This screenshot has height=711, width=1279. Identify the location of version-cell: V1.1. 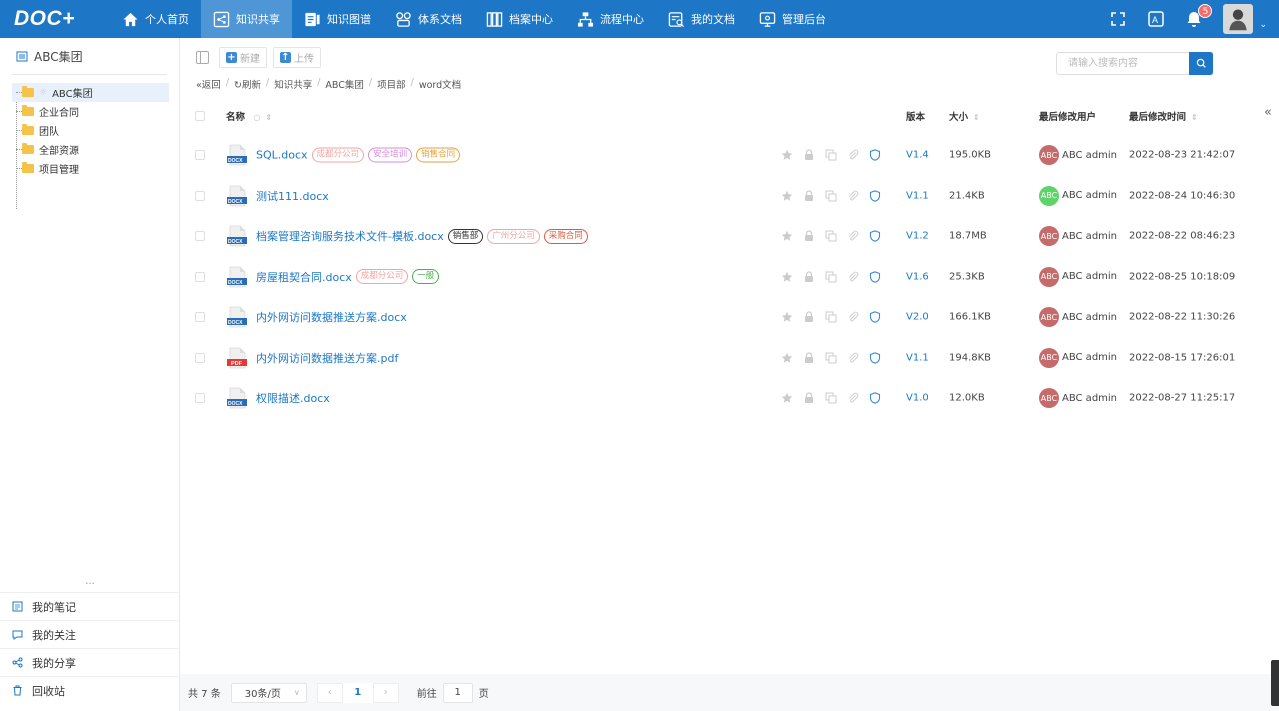
(917, 195).